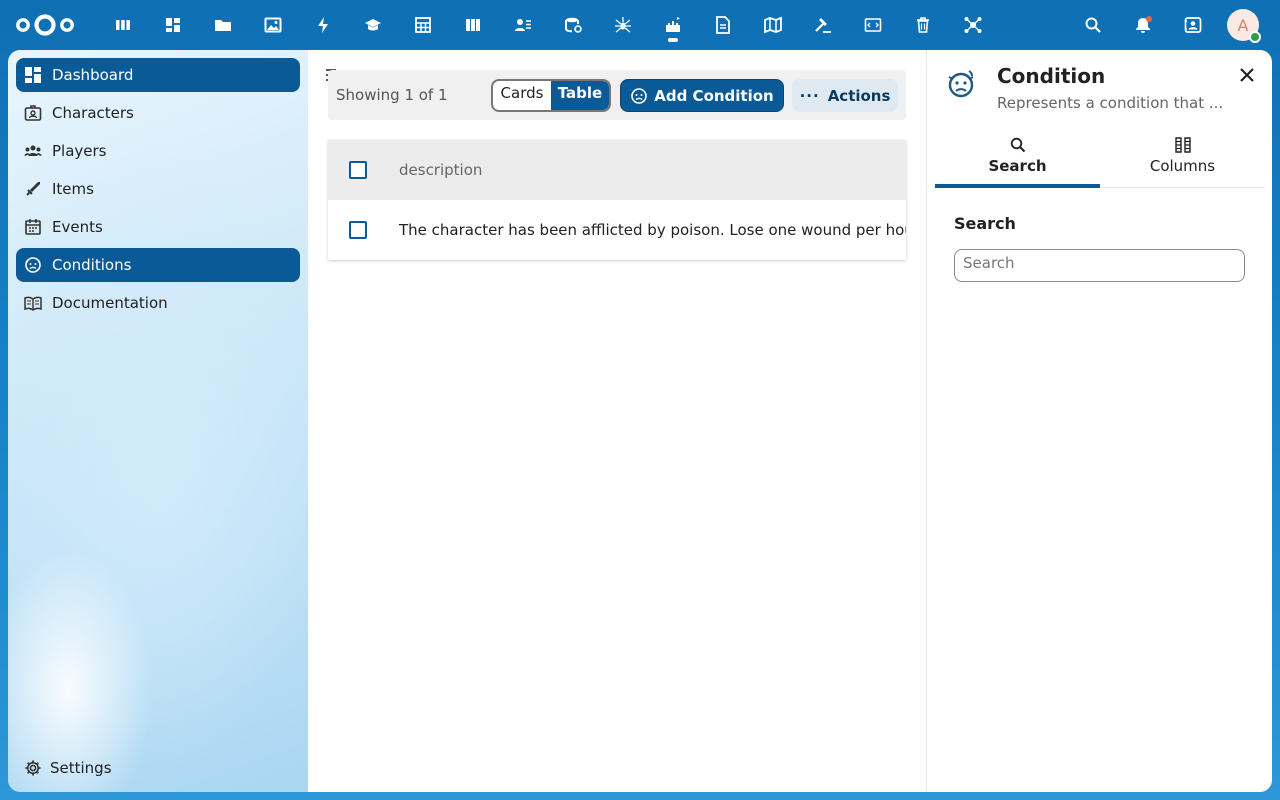 The width and height of the screenshot is (1280, 800). What do you see at coordinates (33, 227) in the screenshot?
I see `calendar-icon` at bounding box center [33, 227].